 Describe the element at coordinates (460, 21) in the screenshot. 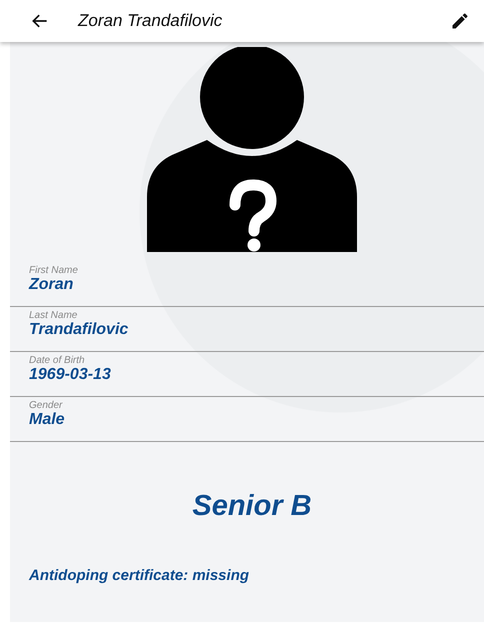

I see `pencil-icon` at that location.